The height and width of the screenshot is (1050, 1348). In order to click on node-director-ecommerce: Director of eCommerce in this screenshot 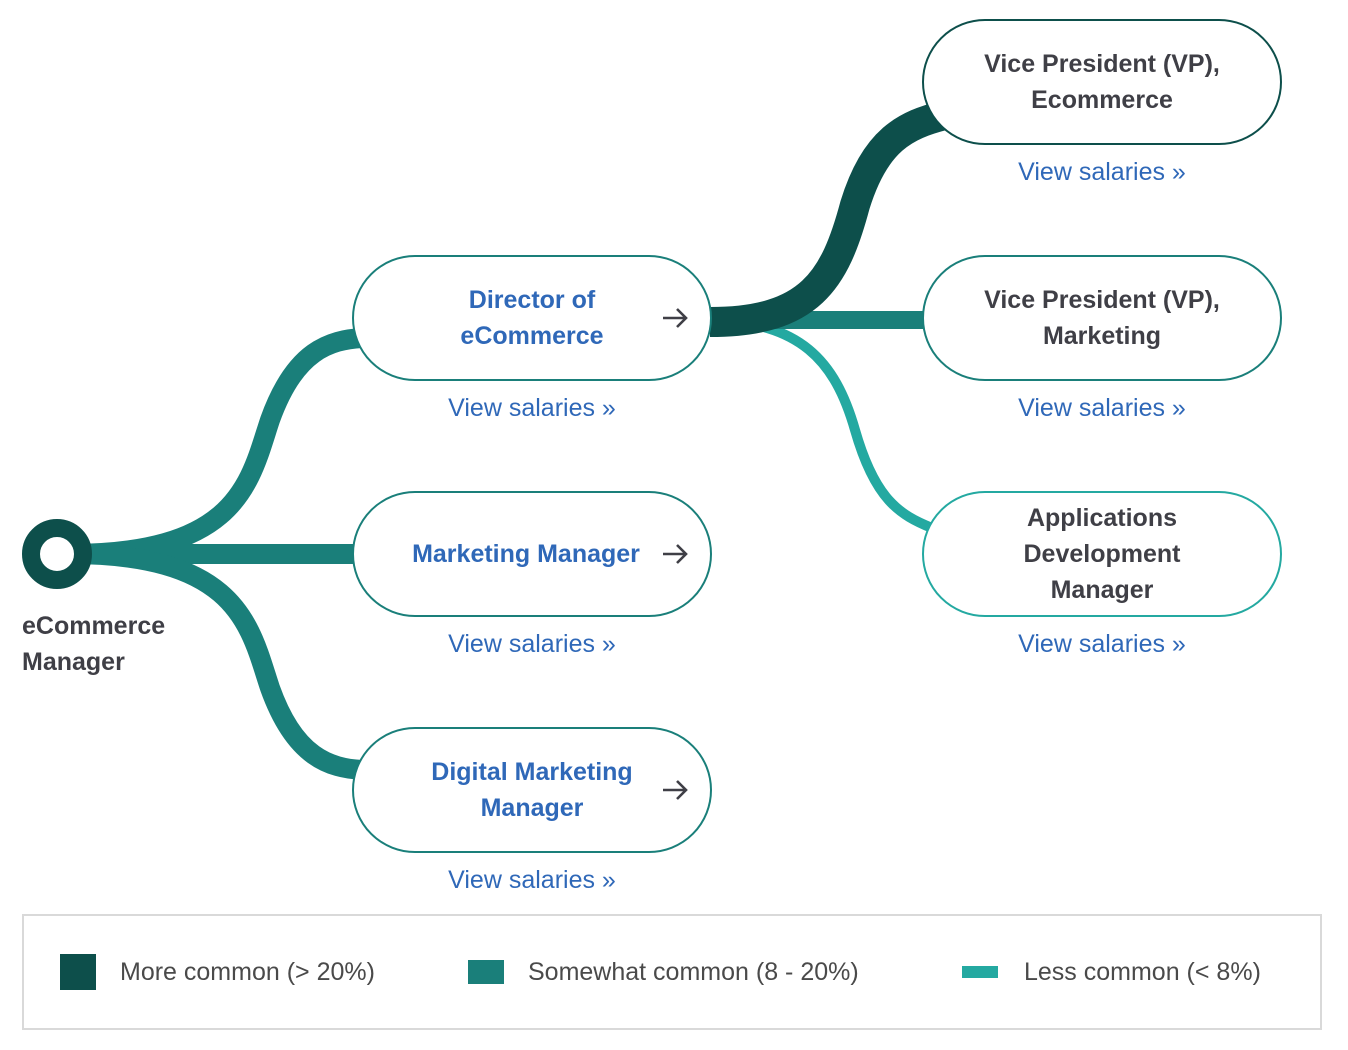, I will do `click(532, 318)`.